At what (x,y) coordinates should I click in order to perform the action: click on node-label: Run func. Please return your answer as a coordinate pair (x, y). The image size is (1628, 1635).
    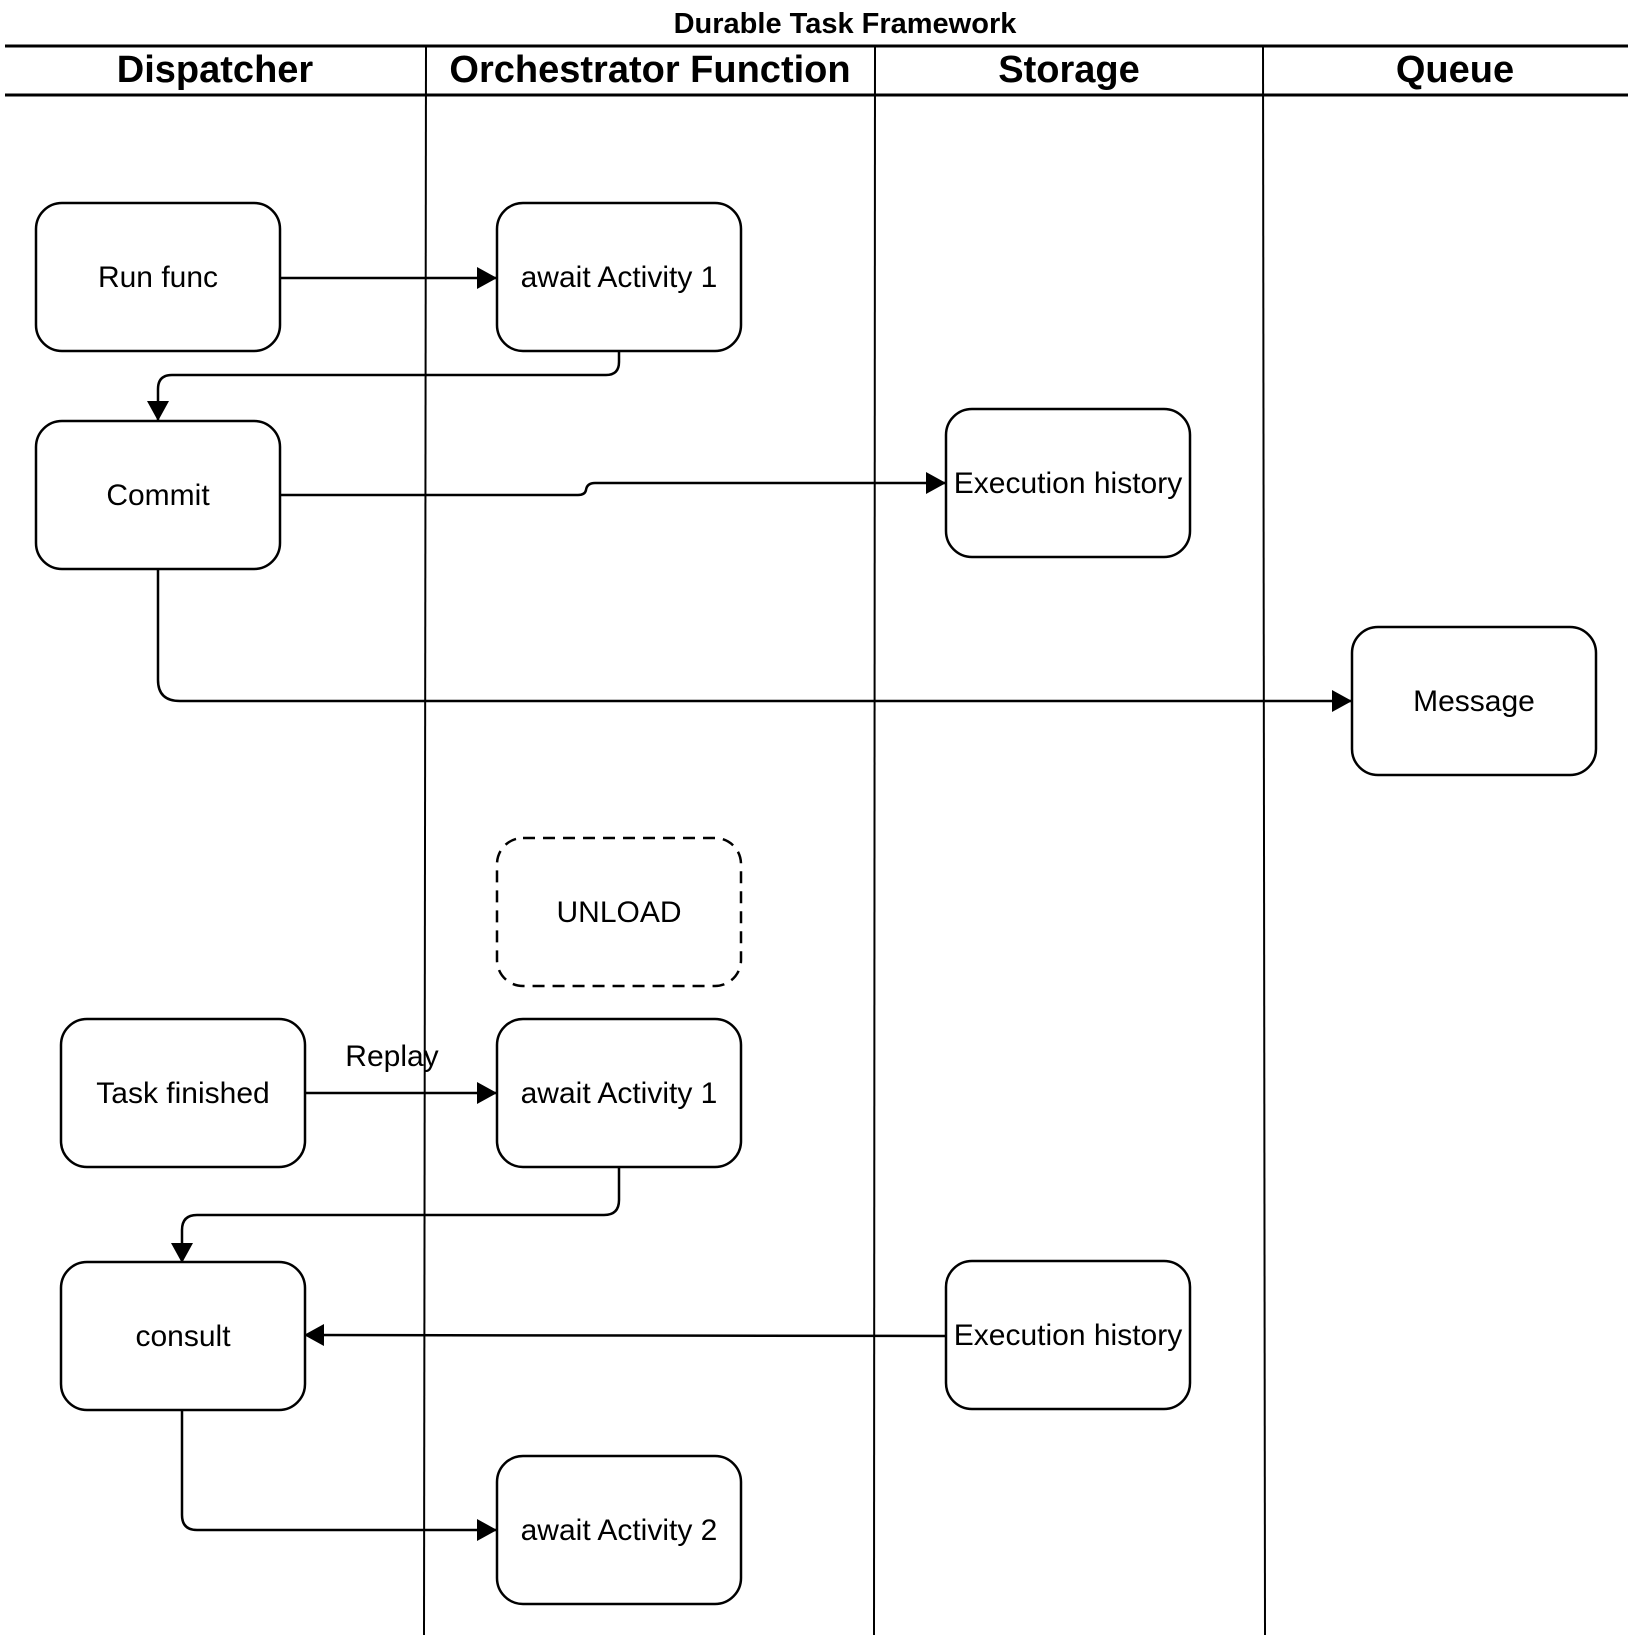
    Looking at the image, I should click on (158, 277).